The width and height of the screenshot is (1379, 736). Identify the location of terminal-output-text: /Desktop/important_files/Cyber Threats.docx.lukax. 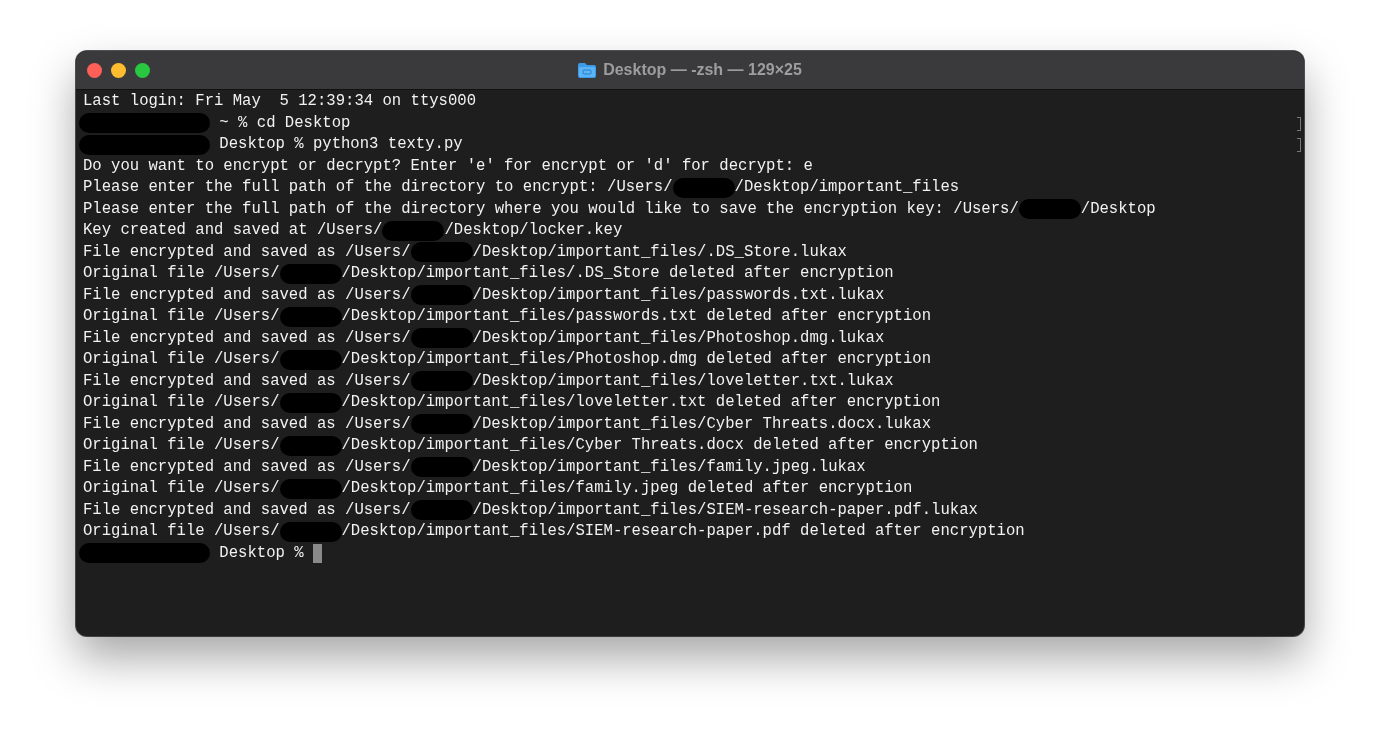
(702, 424).